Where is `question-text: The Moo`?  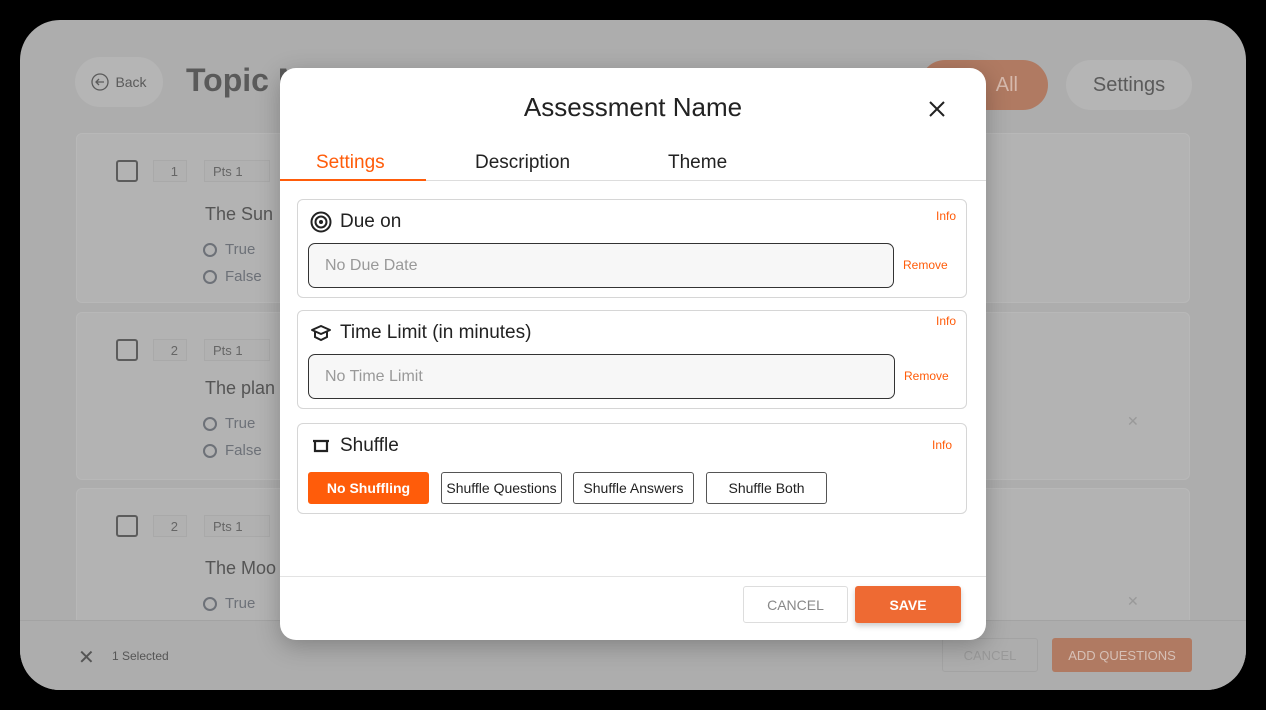 question-text: The Moo is located at coordinates (241, 568).